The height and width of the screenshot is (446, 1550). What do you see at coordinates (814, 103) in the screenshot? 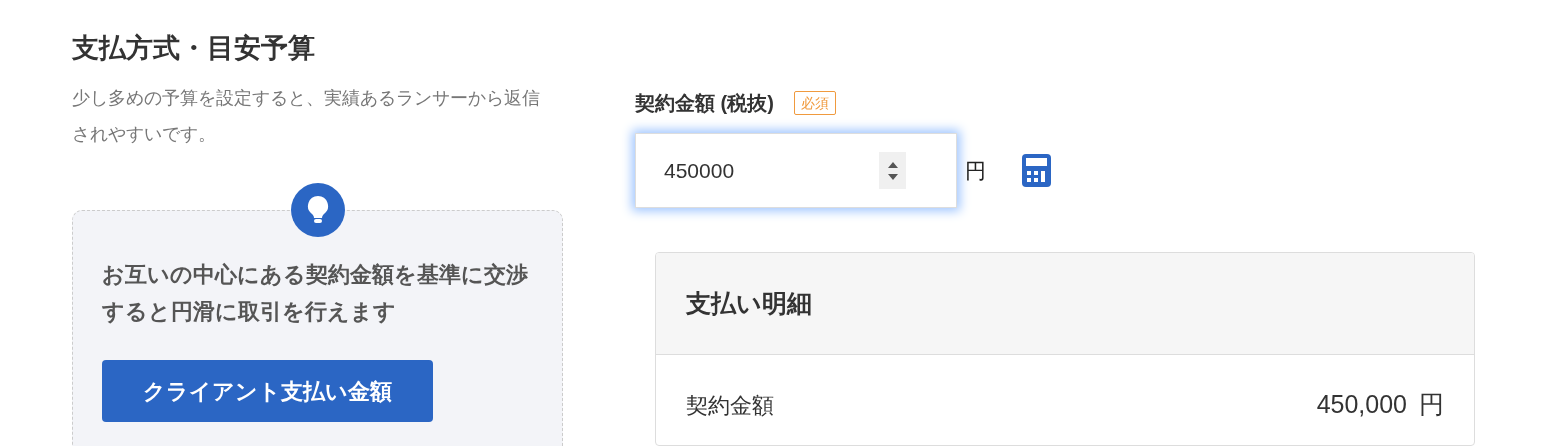
I see `required-badge: 必須` at bounding box center [814, 103].